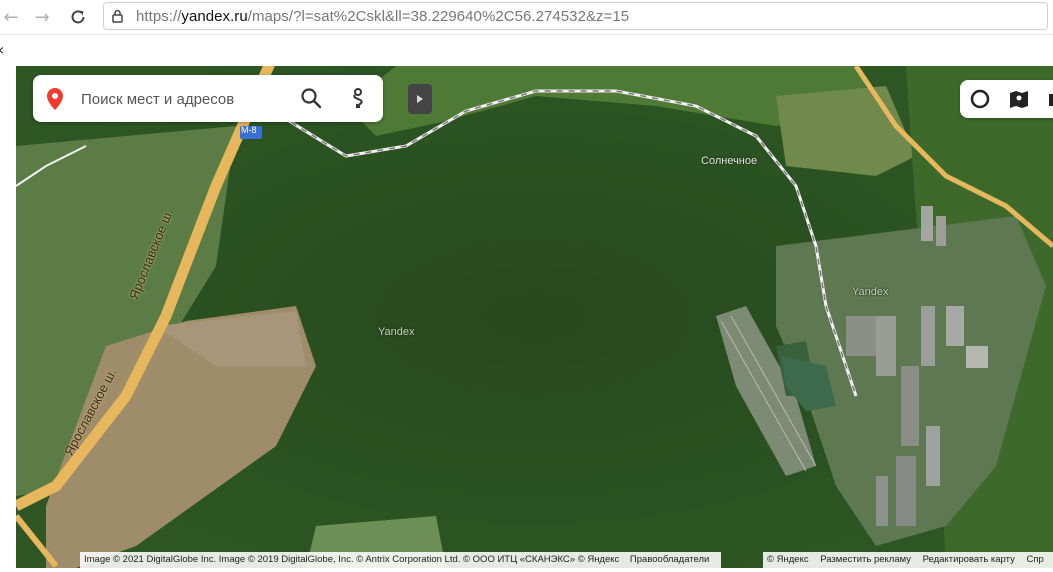  What do you see at coordinates (669, 559) in the screenshot?
I see `rights-link: Правообладатели` at bounding box center [669, 559].